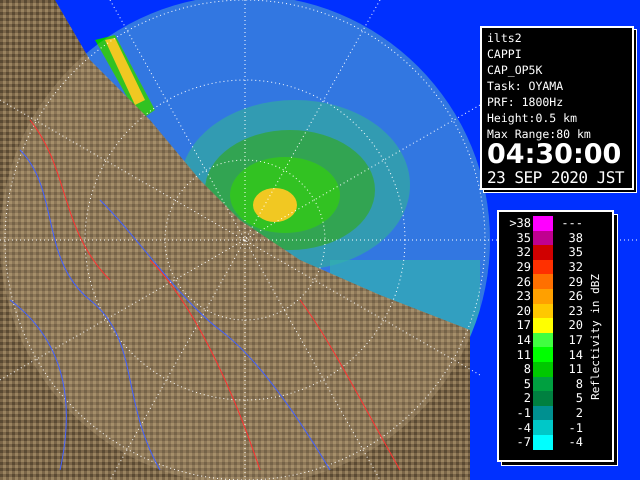 The height and width of the screenshot is (480, 640). Describe the element at coordinates (575, 237) in the screenshot. I see `legend-label: 38` at that location.